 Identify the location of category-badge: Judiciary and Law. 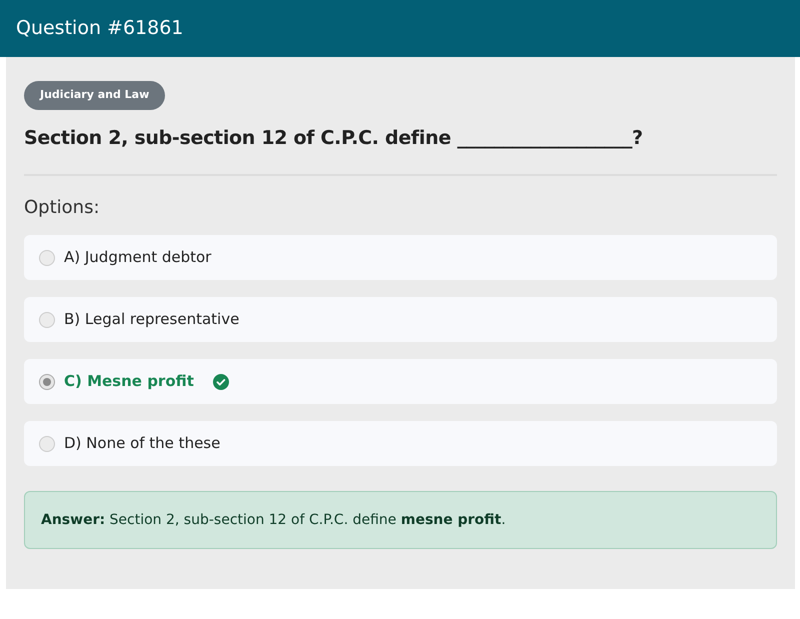
(95, 95).